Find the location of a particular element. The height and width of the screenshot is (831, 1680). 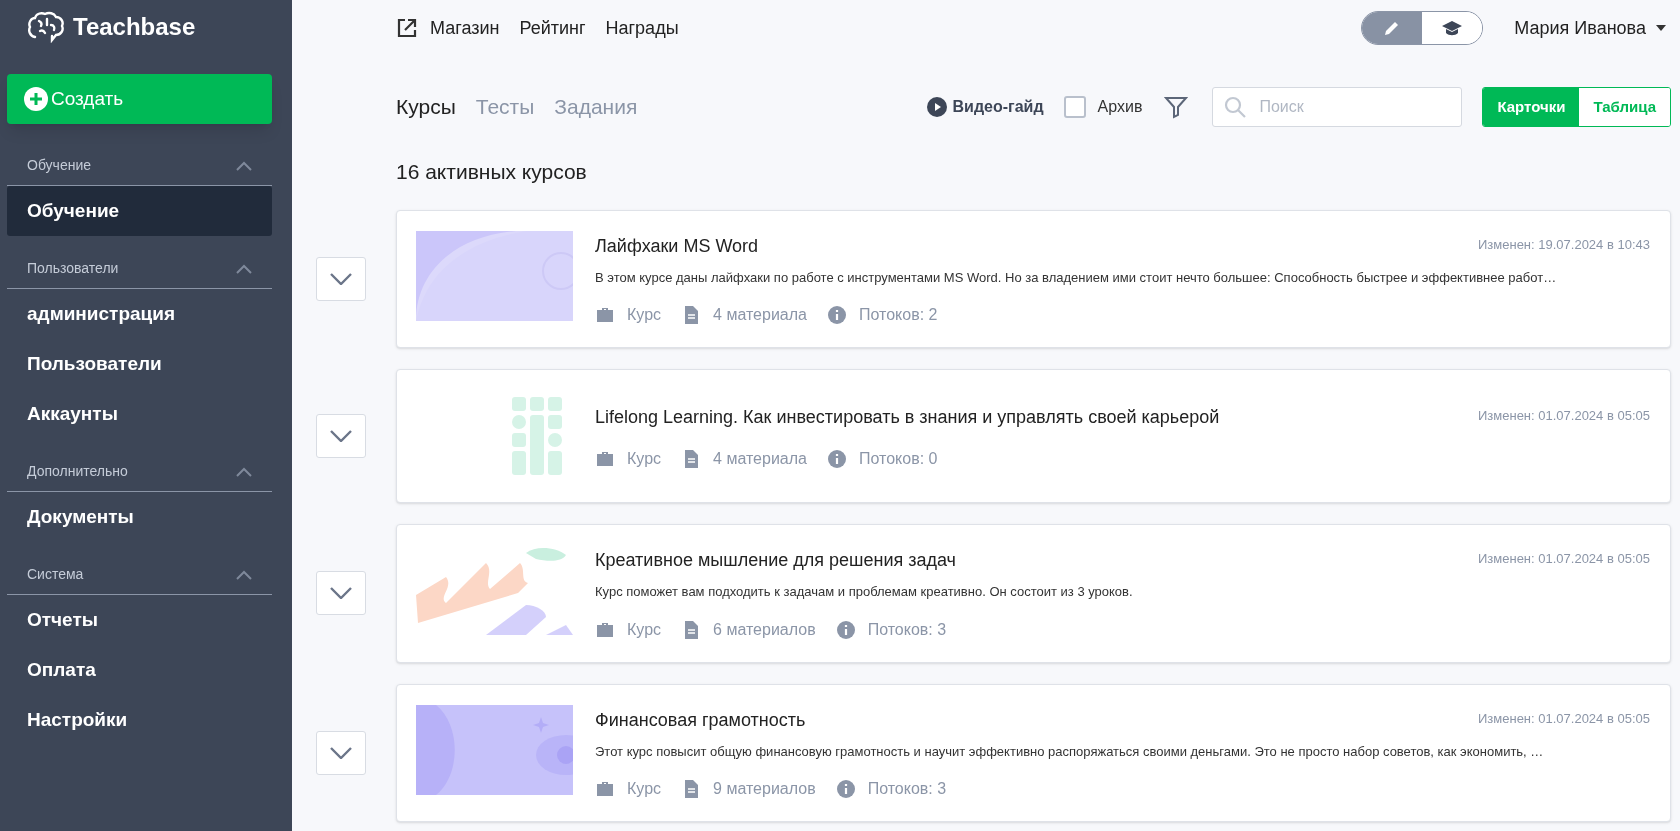

sidebar-item: администрация is located at coordinates (139, 314).